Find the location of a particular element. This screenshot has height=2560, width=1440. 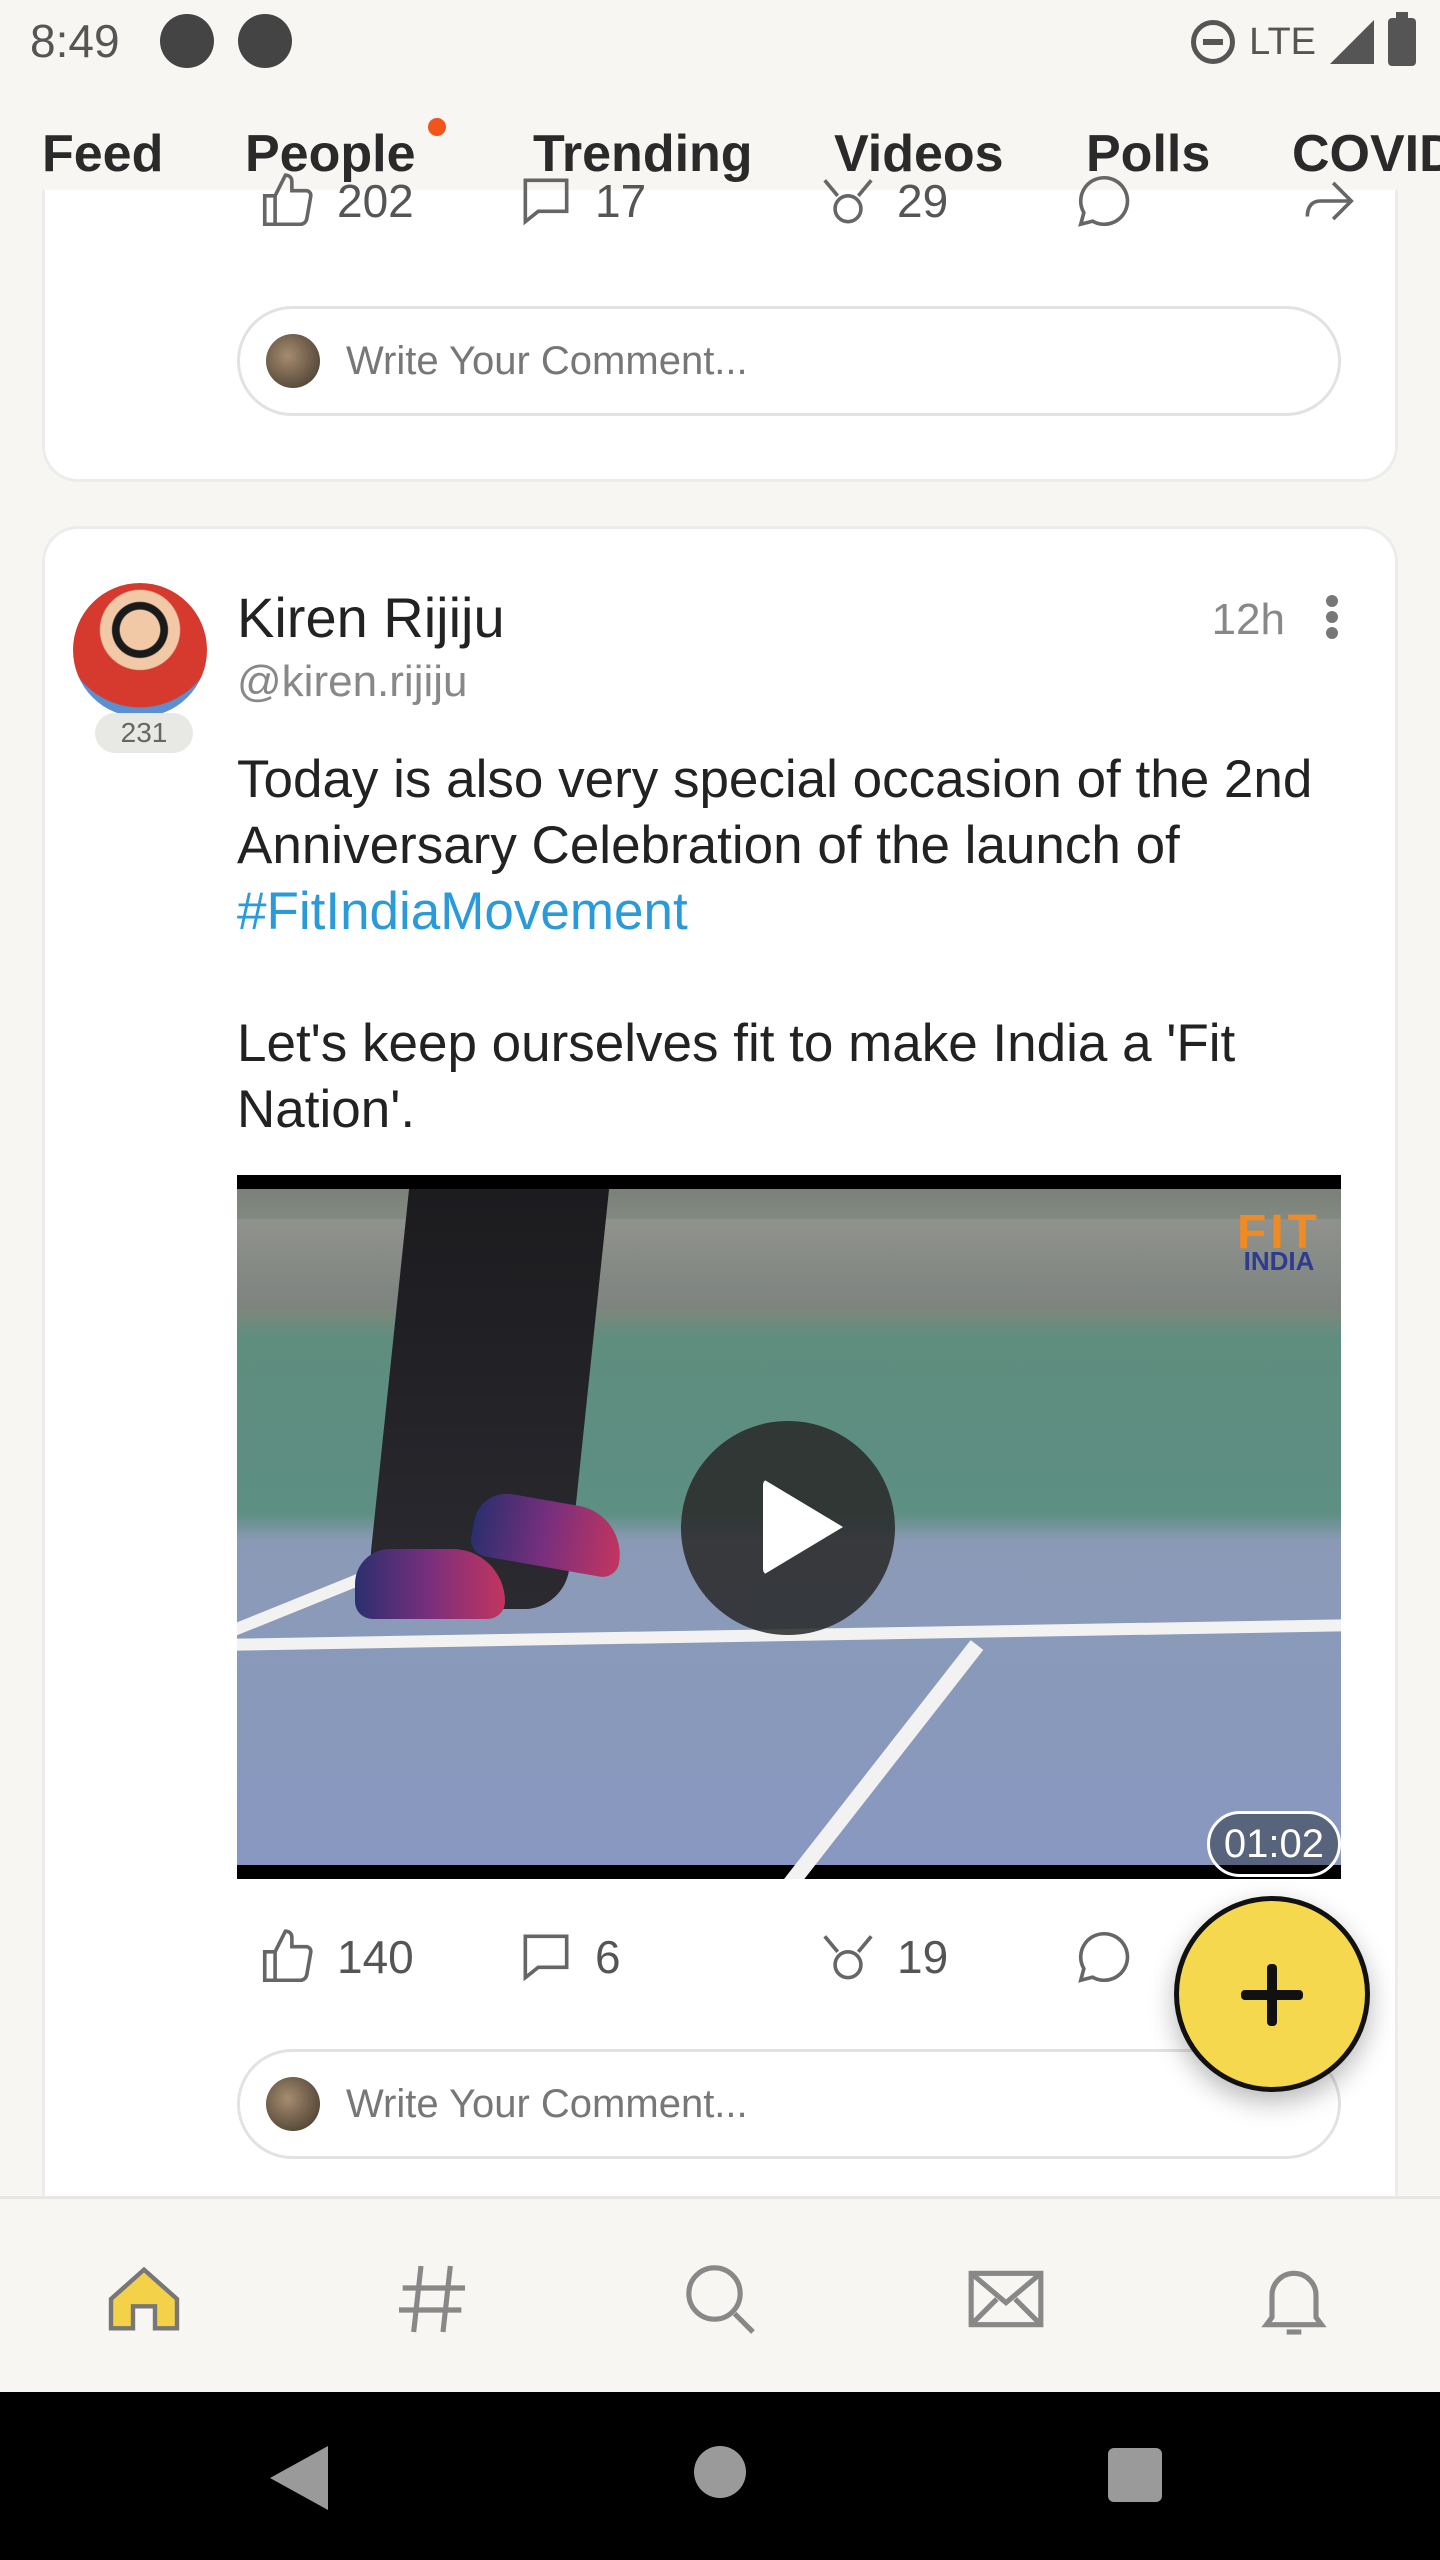

network-type: LTE is located at coordinates (1282, 41).